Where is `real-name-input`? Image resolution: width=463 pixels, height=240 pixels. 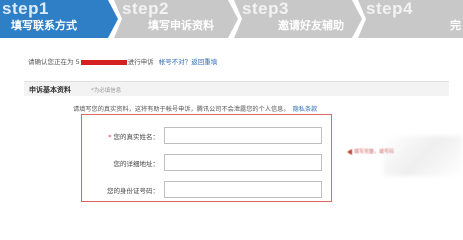
real-name-input is located at coordinates (243, 135).